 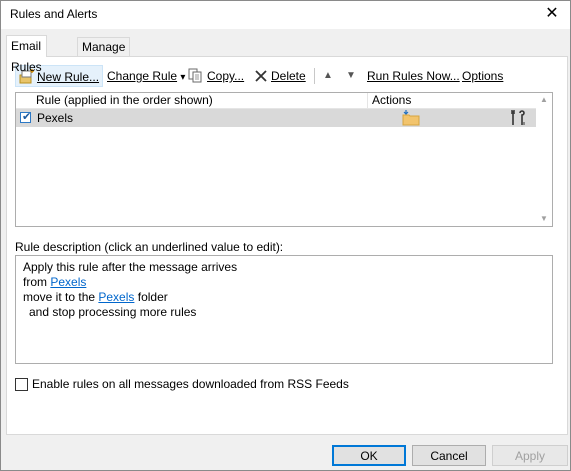 I want to click on close-button: ✕, so click(x=552, y=15).